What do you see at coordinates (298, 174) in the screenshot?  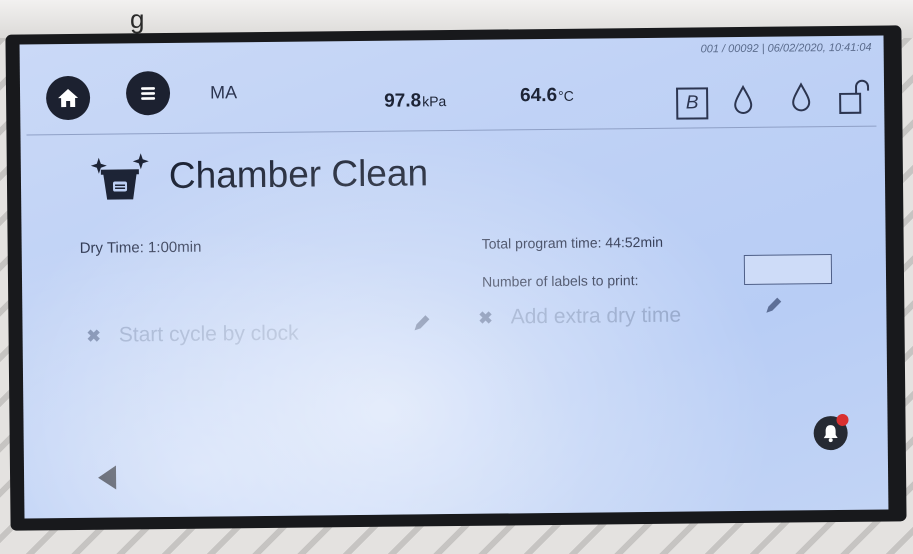 I see `page-title: Chamber Clean` at bounding box center [298, 174].